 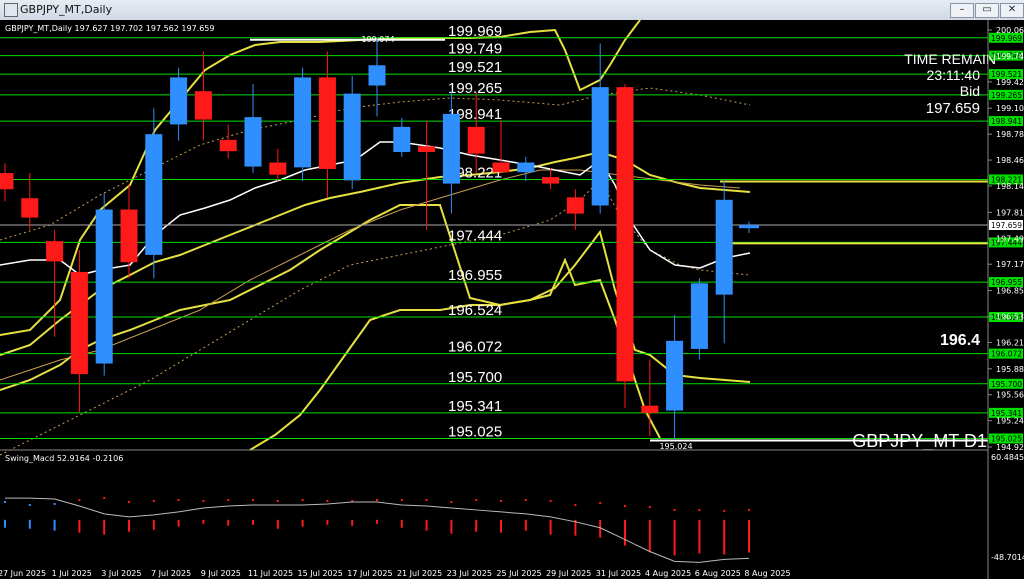 I want to click on time-axis-label: 9 Jul 2025, so click(x=221, y=573).